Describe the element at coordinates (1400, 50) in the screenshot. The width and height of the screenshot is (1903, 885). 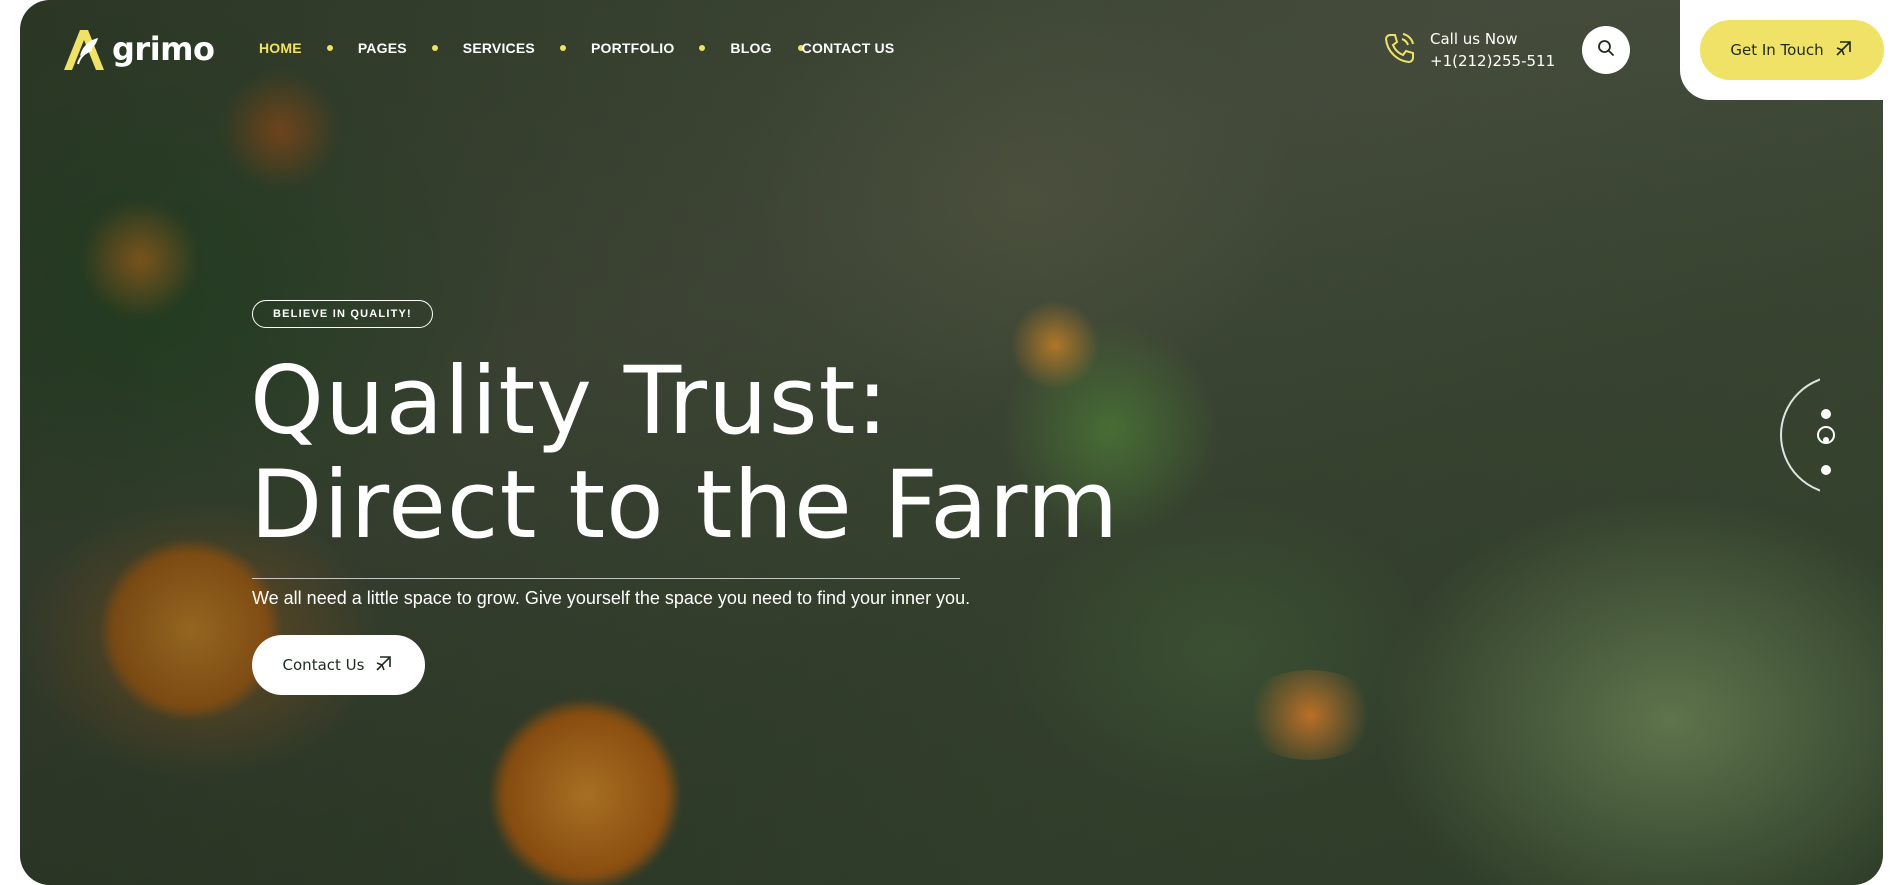
I see `phone-icon` at that location.